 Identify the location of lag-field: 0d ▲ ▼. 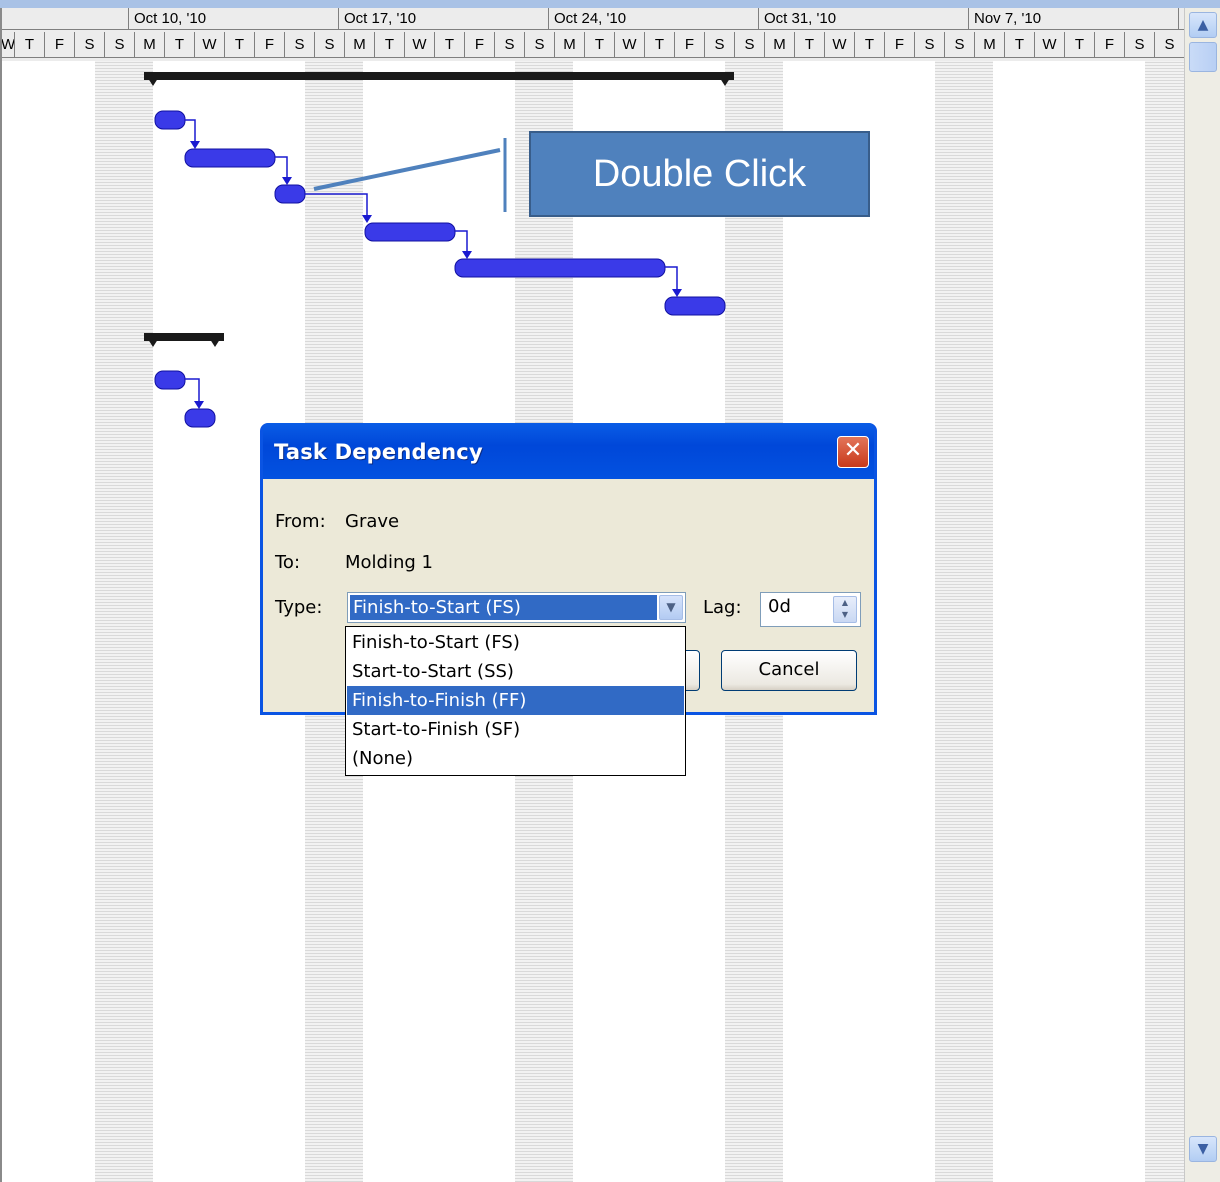
(810, 609).